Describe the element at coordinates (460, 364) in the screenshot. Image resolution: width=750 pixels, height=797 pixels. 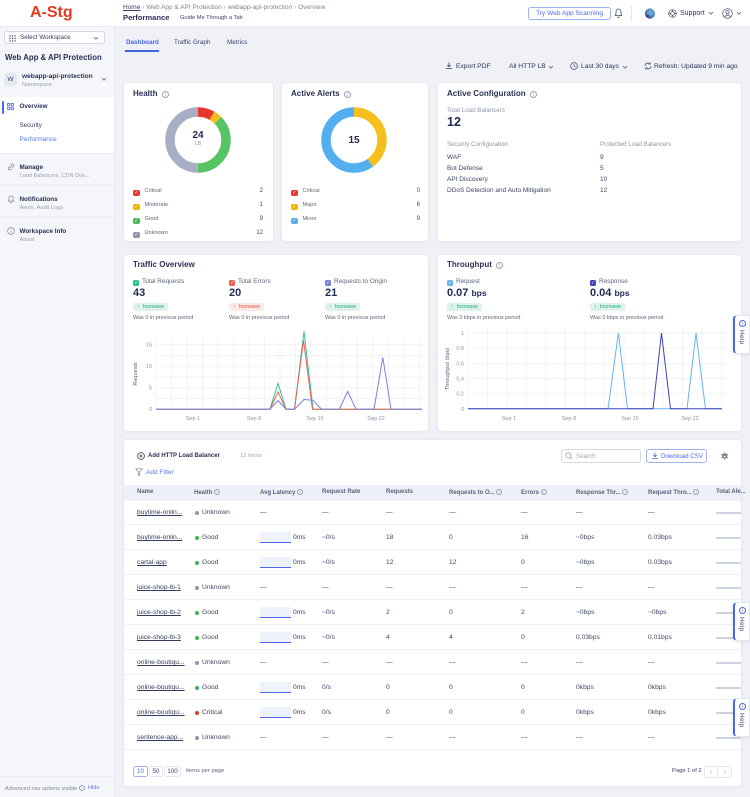
I see `svg-text: 0.6` at that location.